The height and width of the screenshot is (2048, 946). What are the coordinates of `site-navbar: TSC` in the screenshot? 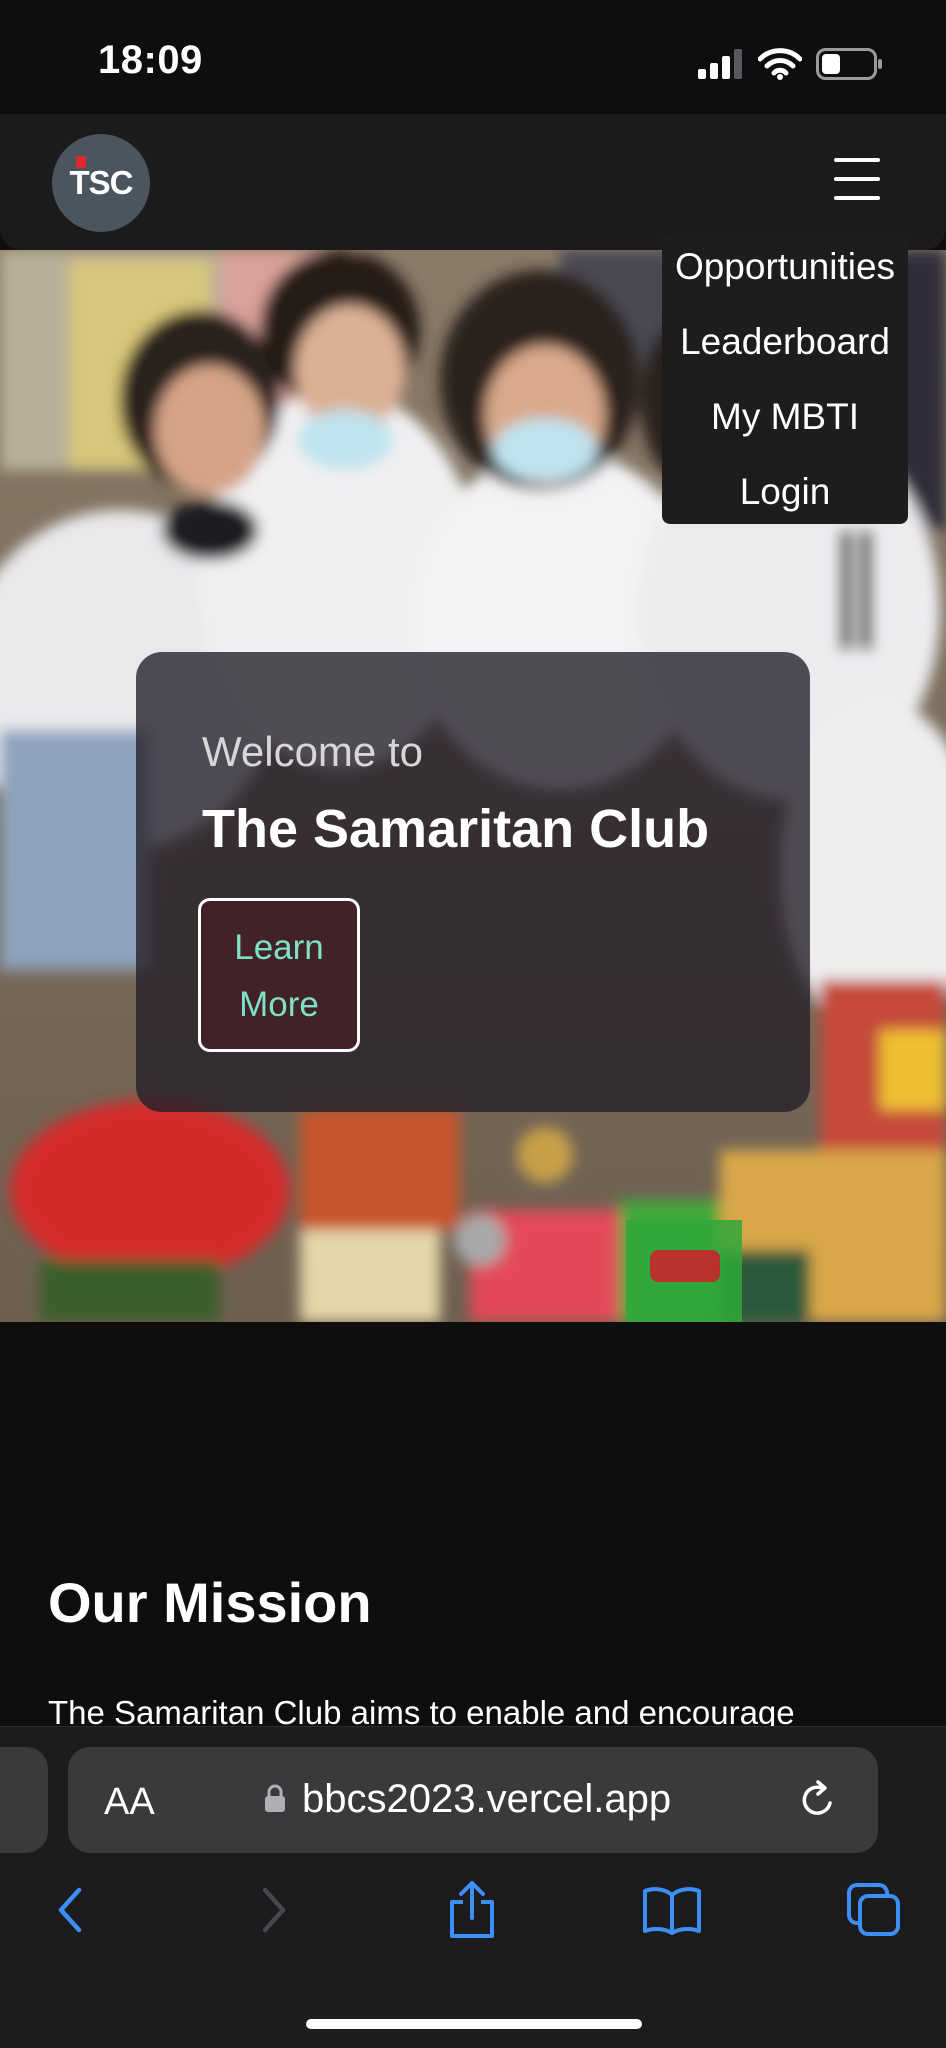 It's located at (473, 182).